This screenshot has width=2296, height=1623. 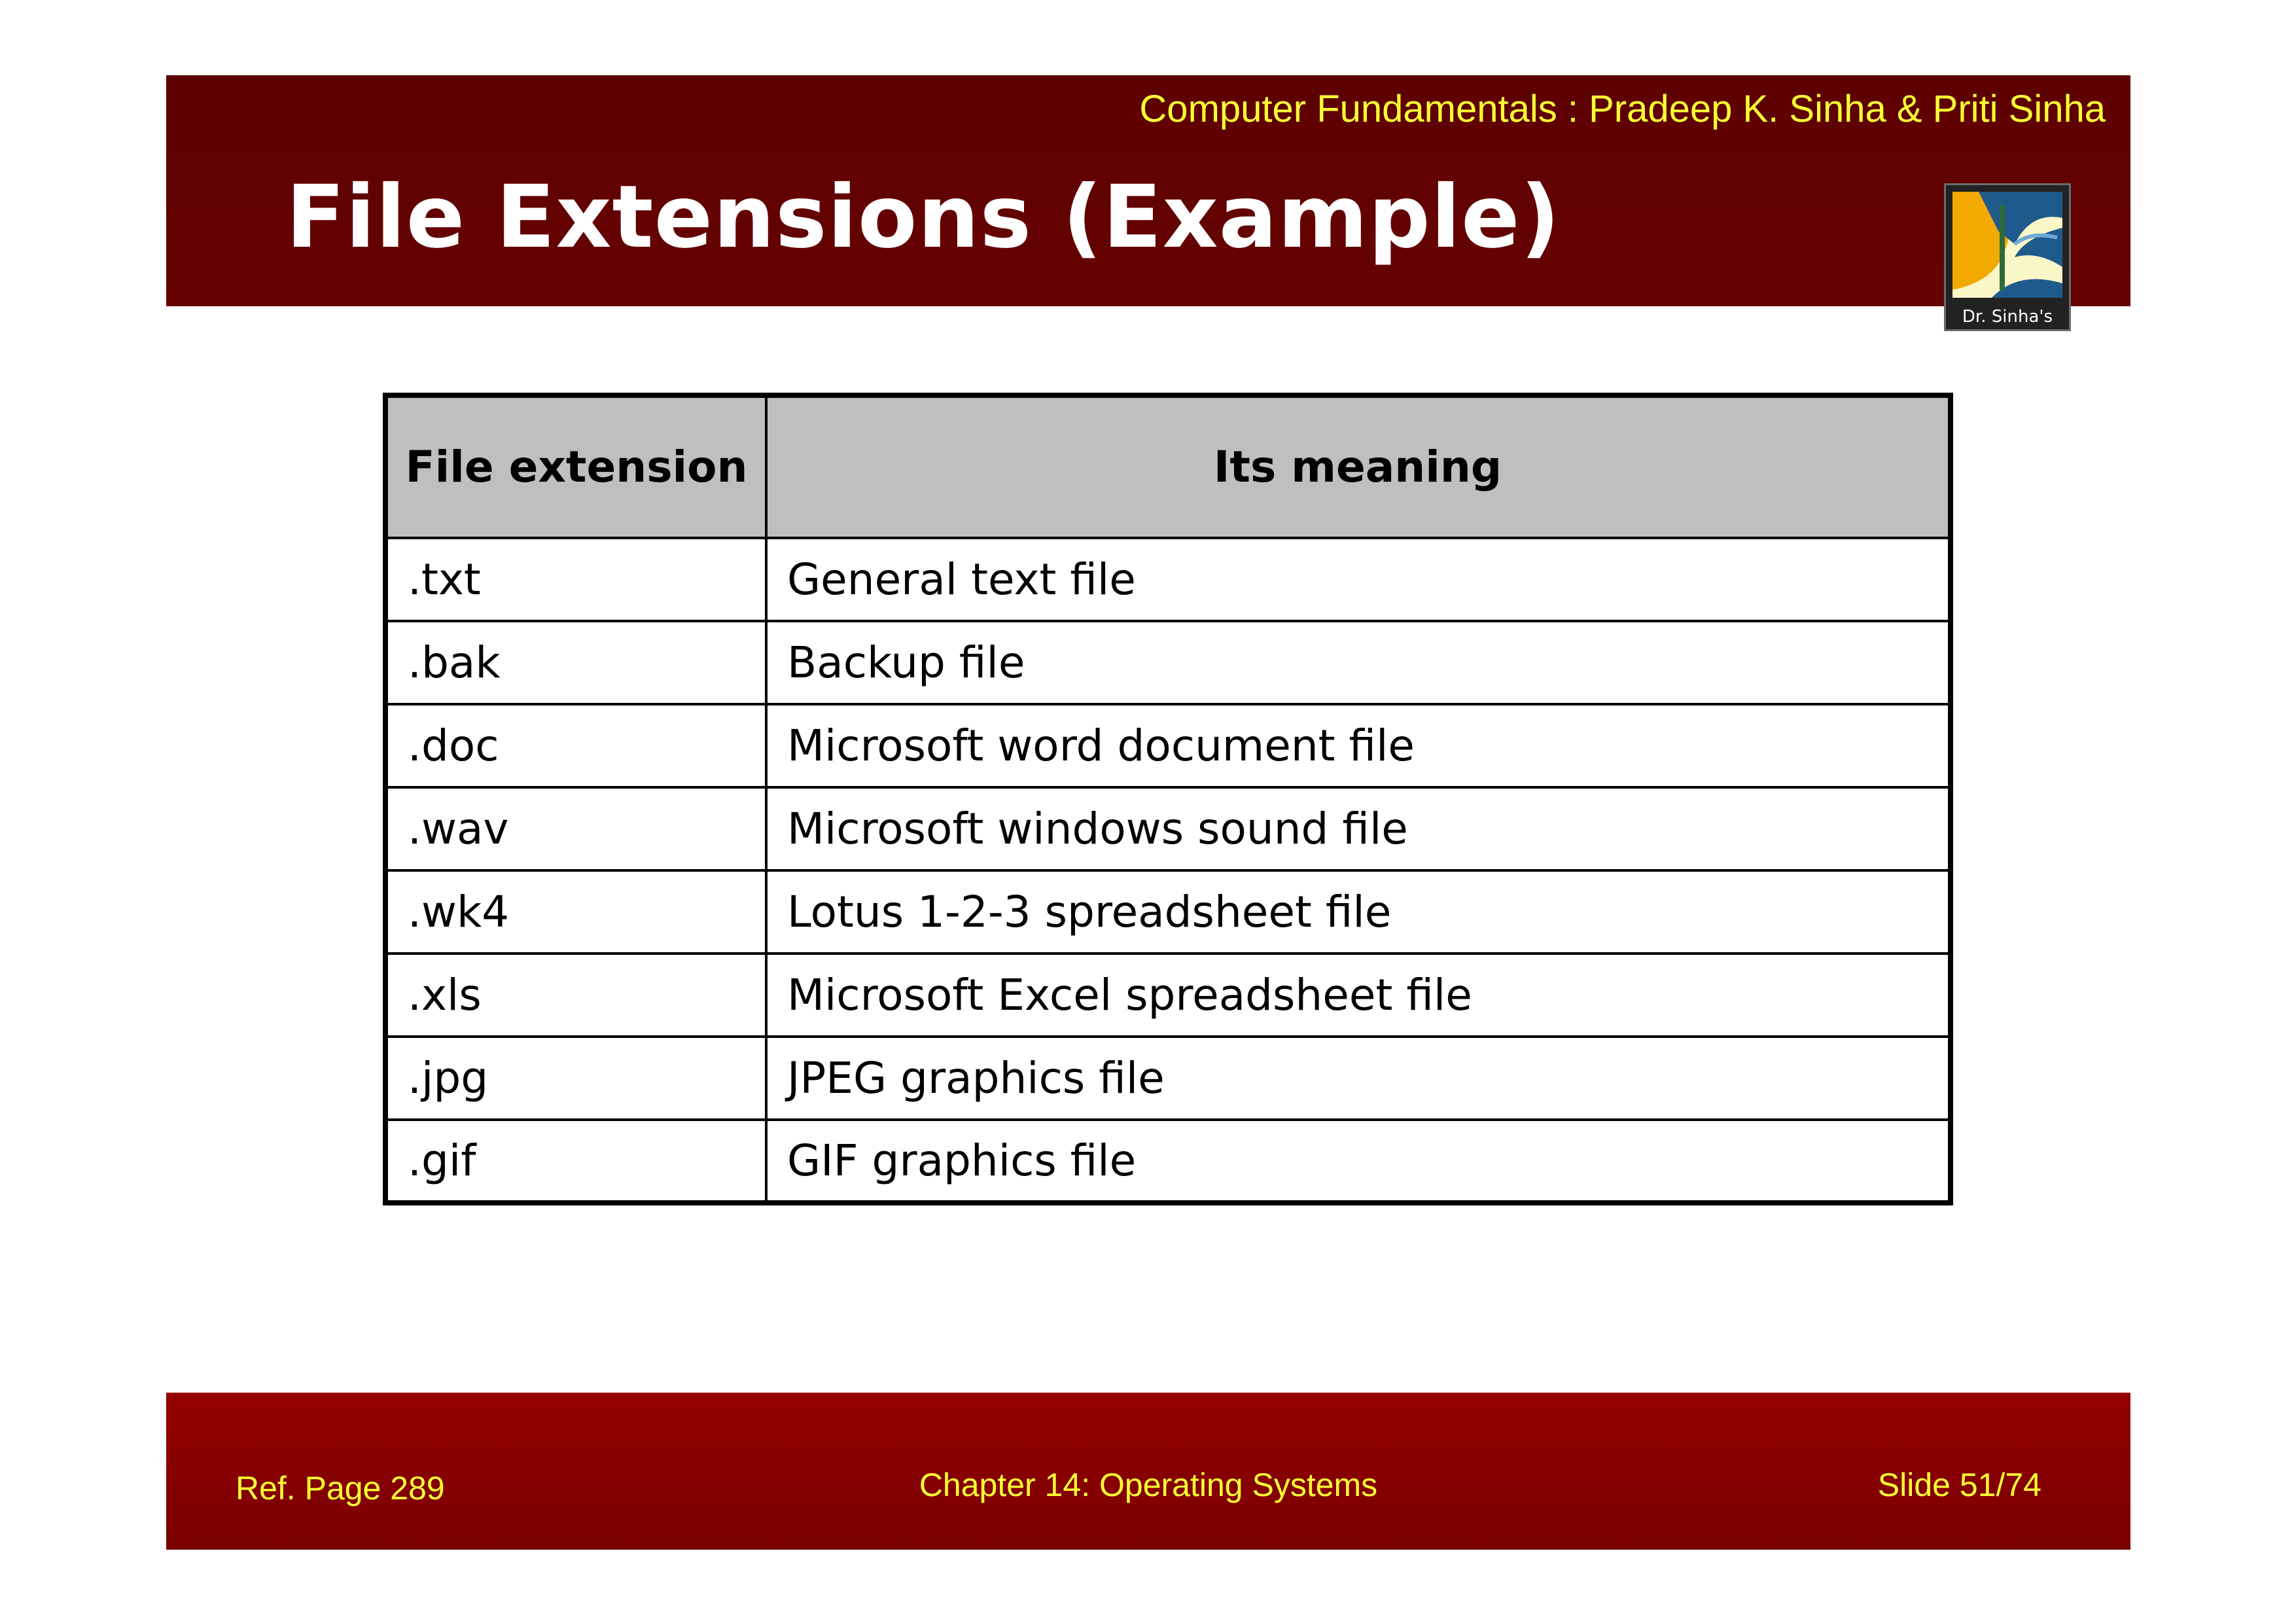 I want to click on logo-text: Dr. Sinha's, so click(x=2008, y=317).